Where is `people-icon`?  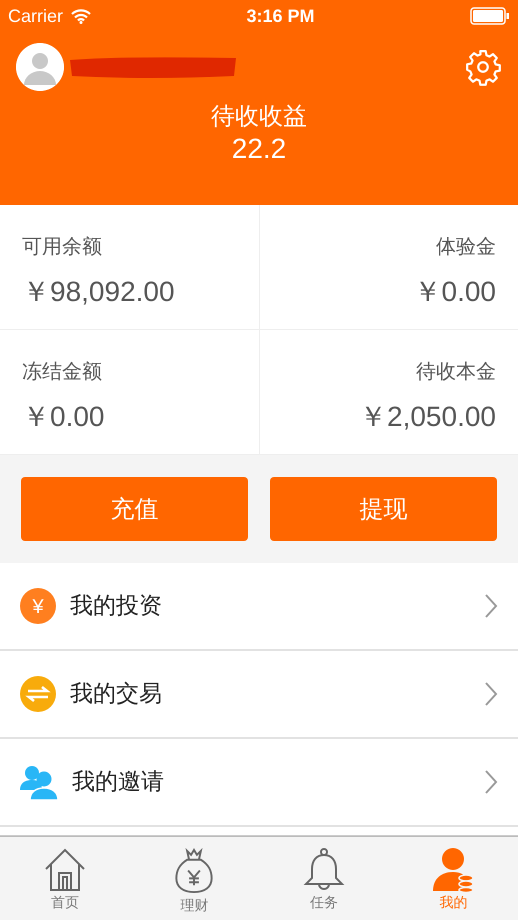 people-icon is located at coordinates (39, 782).